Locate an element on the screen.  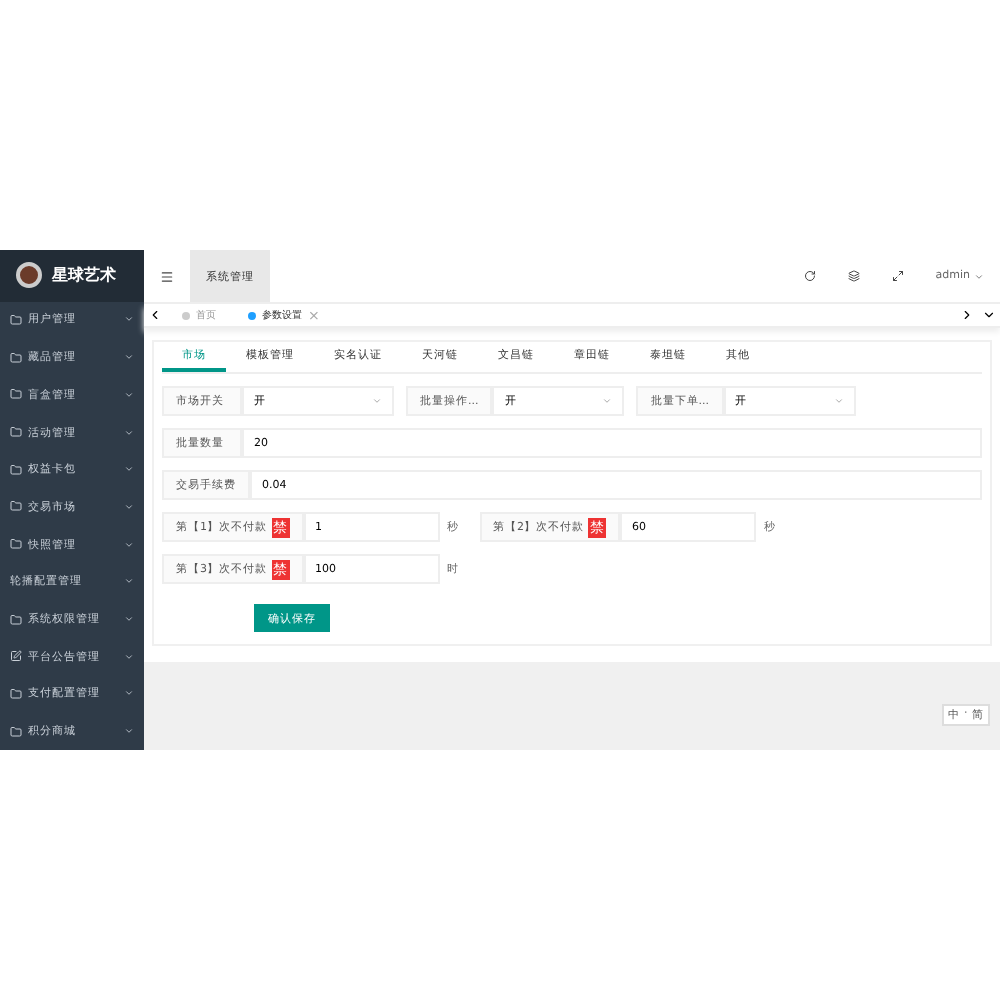
app-title: 星球艺术 is located at coordinates (84, 275).